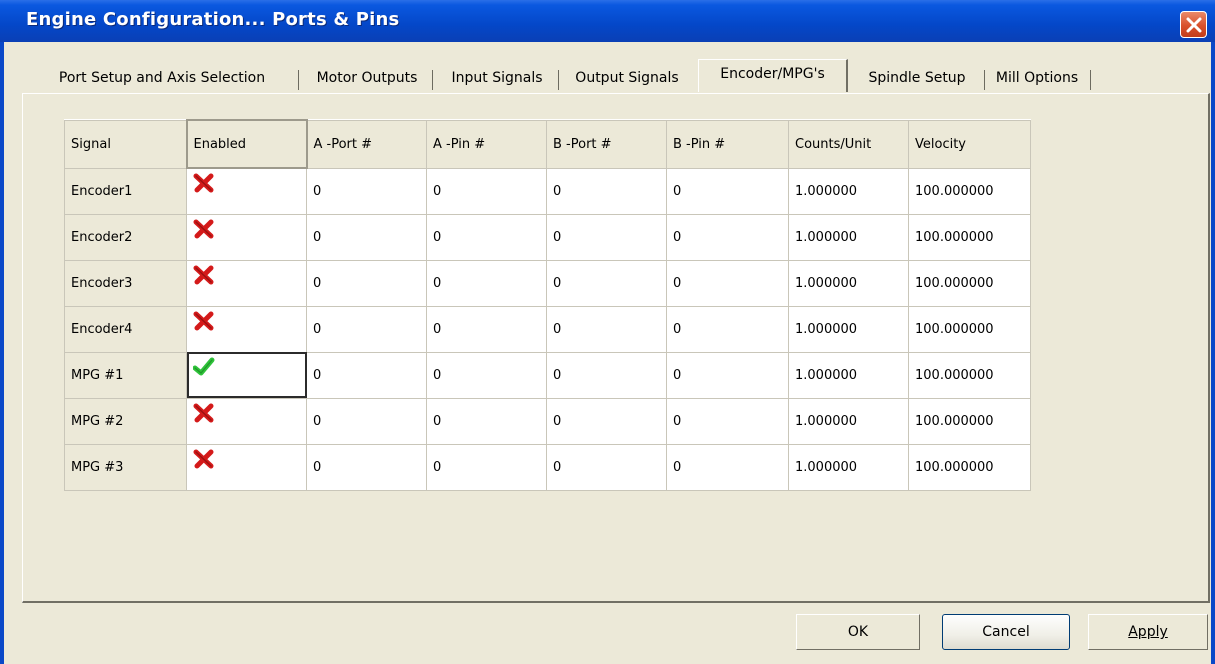  What do you see at coordinates (486, 144) in the screenshot?
I see `column-header-a-pin: A -Pin #` at bounding box center [486, 144].